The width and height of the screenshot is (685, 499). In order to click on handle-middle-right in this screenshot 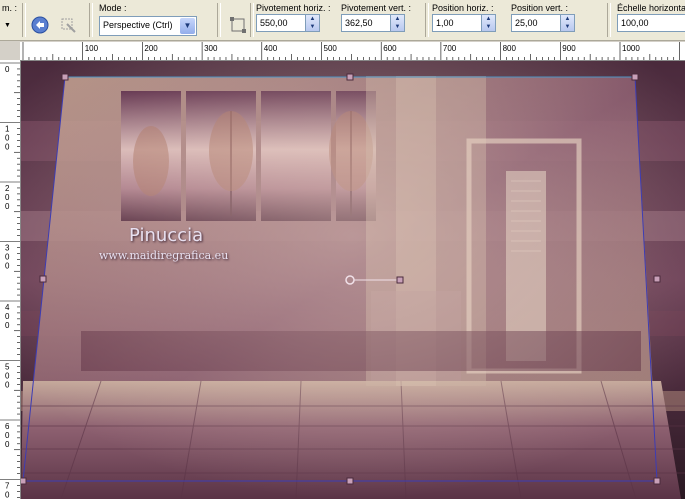, I will do `click(657, 279)`.